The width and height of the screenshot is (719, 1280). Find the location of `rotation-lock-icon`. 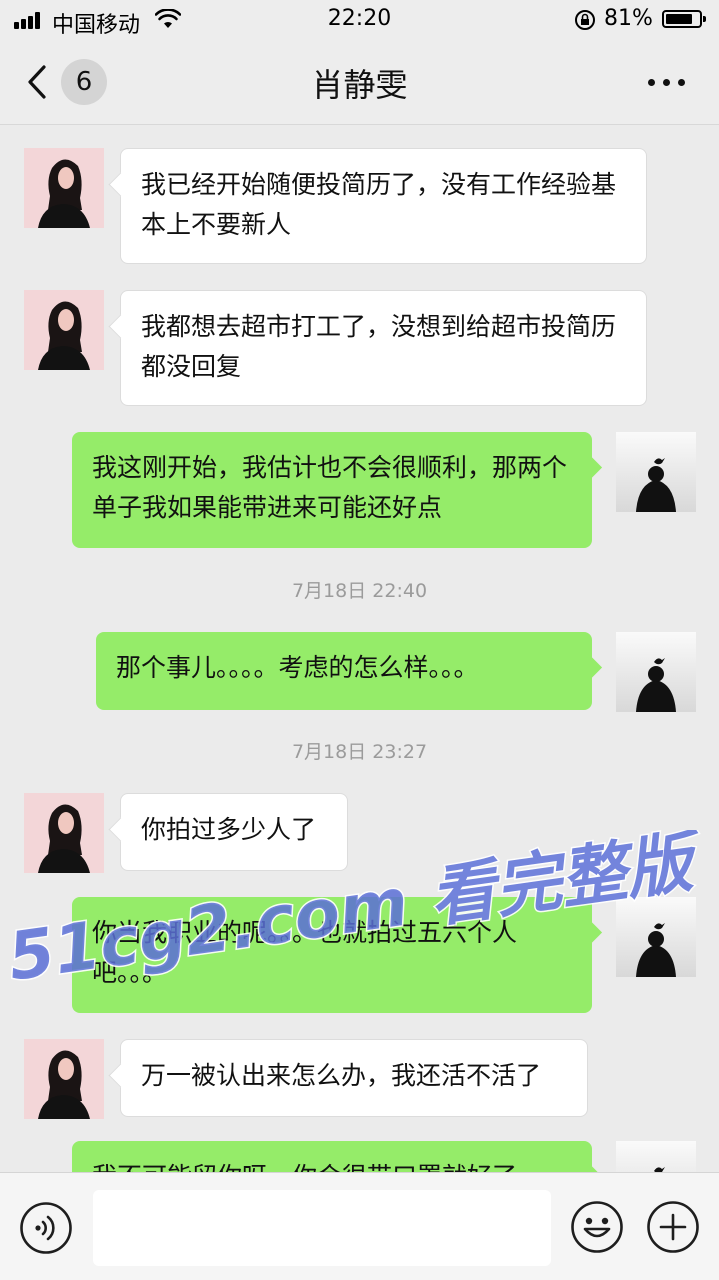

rotation-lock-icon is located at coordinates (585, 20).